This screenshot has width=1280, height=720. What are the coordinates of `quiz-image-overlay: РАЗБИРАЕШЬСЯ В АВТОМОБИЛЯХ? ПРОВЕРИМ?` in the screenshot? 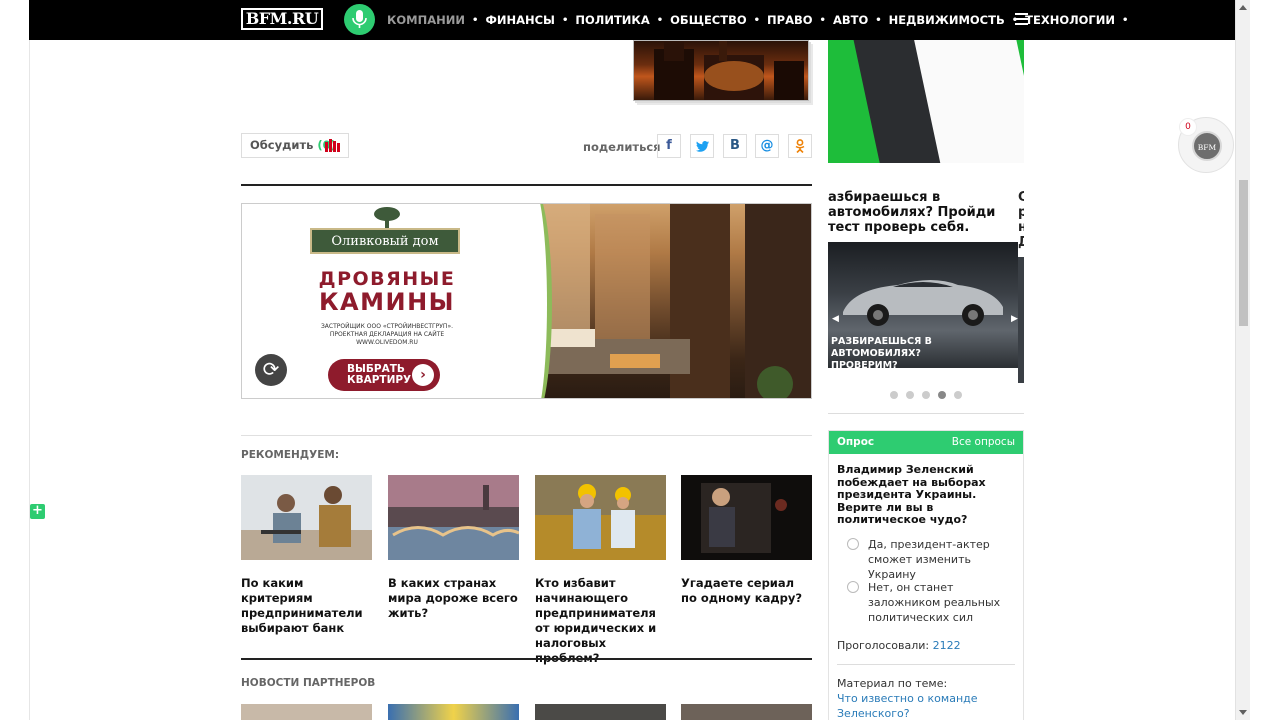 It's located at (923, 352).